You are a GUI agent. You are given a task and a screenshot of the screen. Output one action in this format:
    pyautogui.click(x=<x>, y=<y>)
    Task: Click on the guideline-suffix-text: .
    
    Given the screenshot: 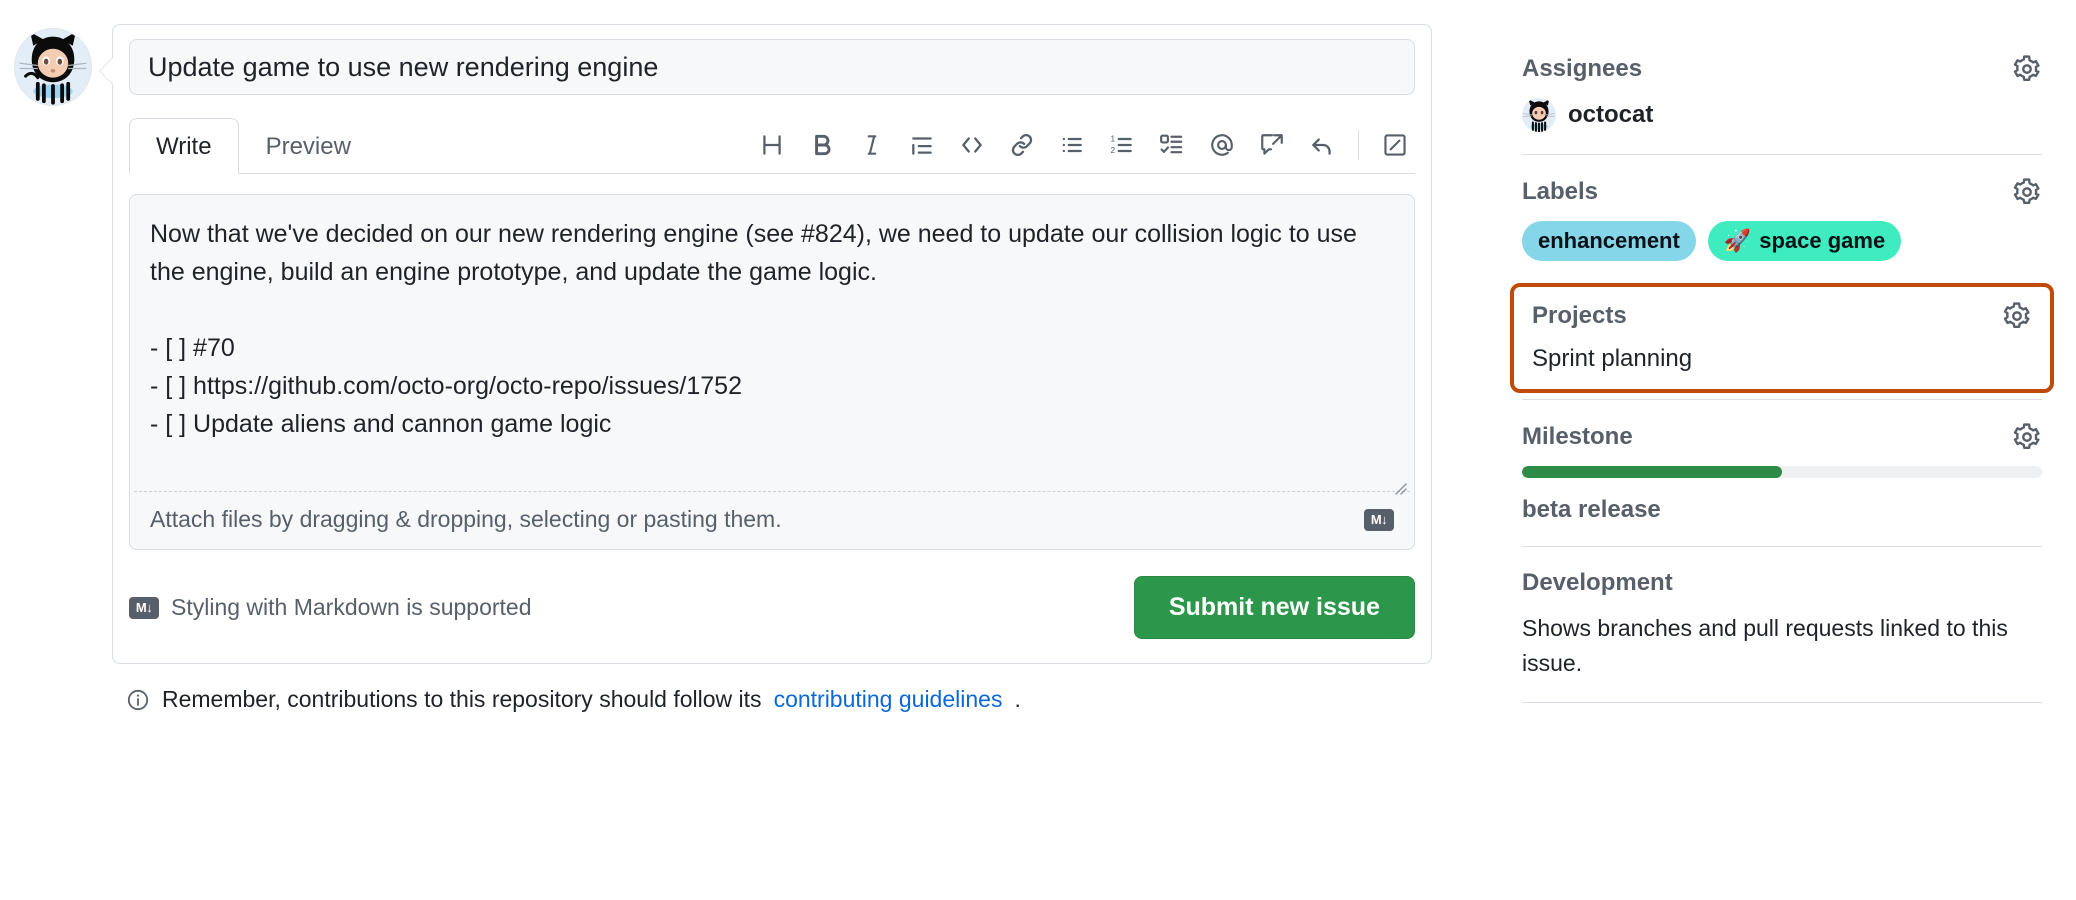 What is the action you would take?
    pyautogui.click(x=1017, y=699)
    